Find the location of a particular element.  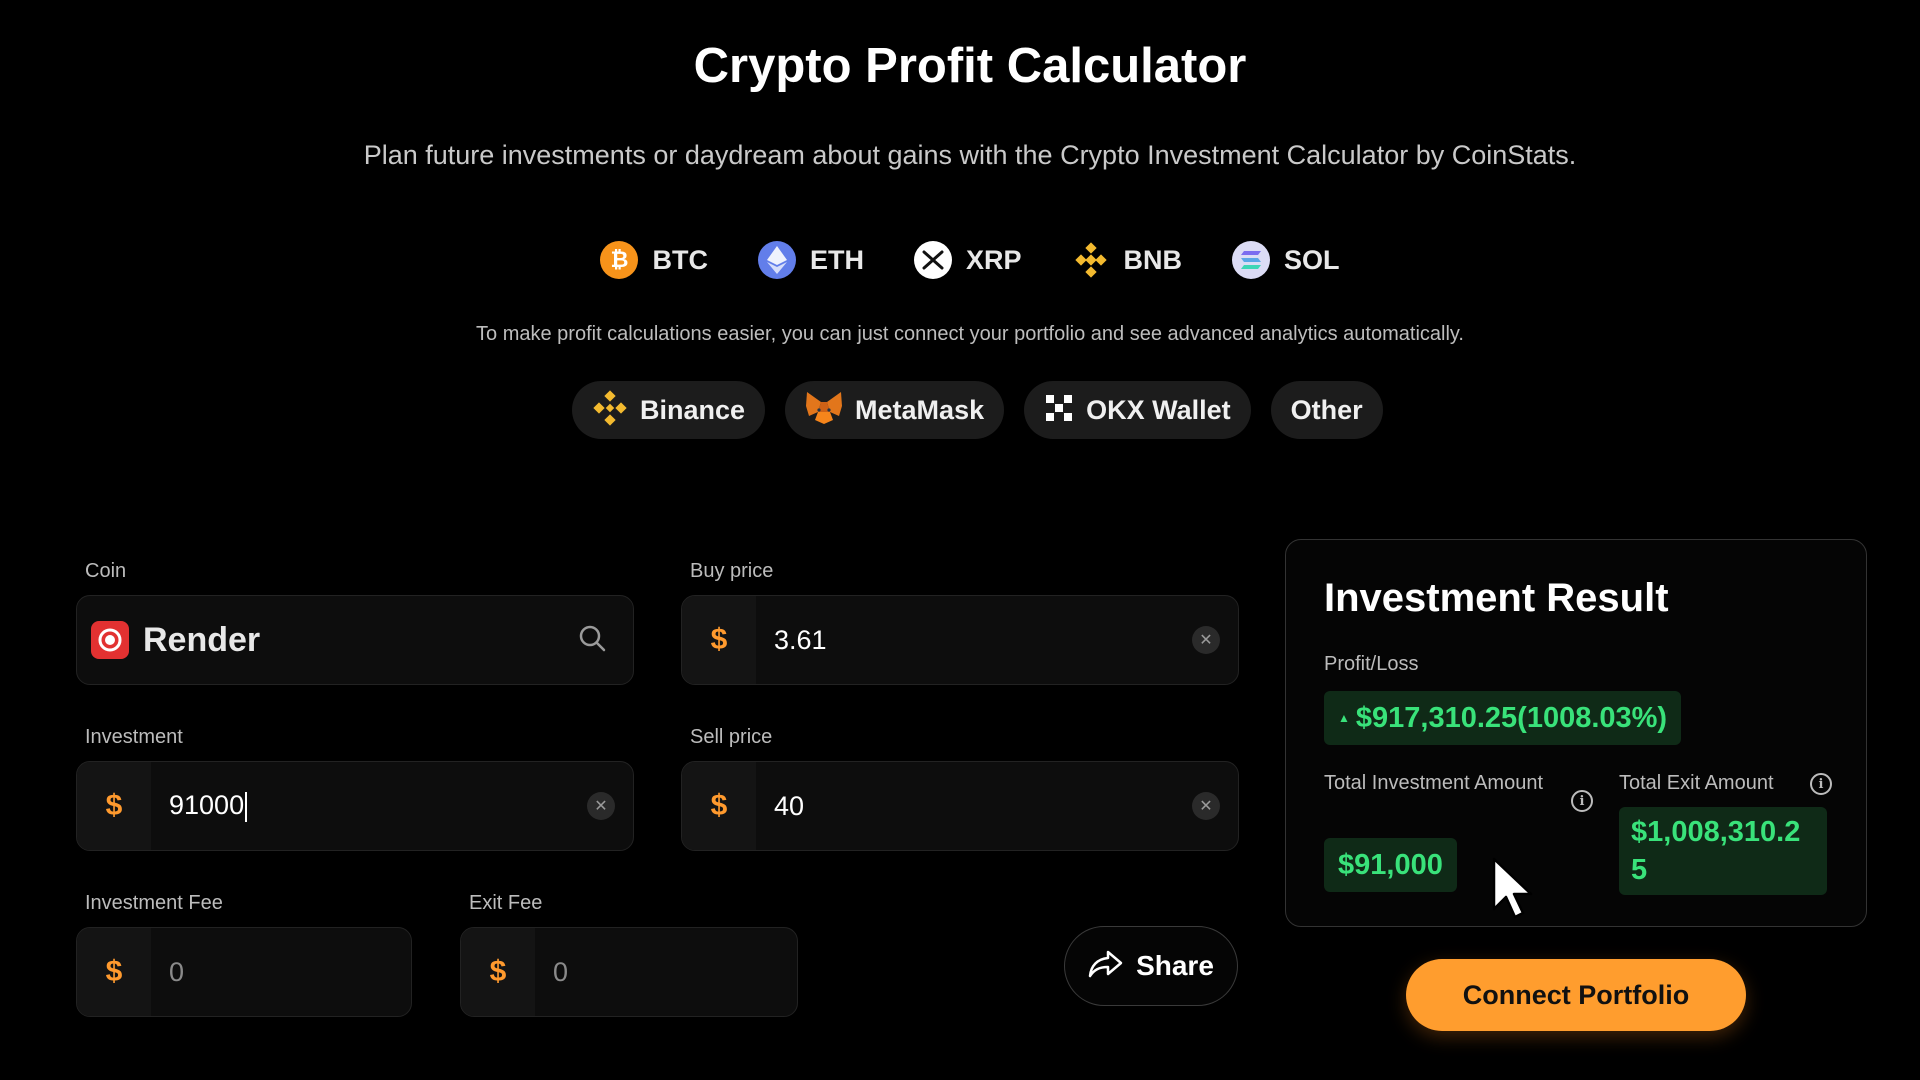

coin-select: Render is located at coordinates (355, 640).